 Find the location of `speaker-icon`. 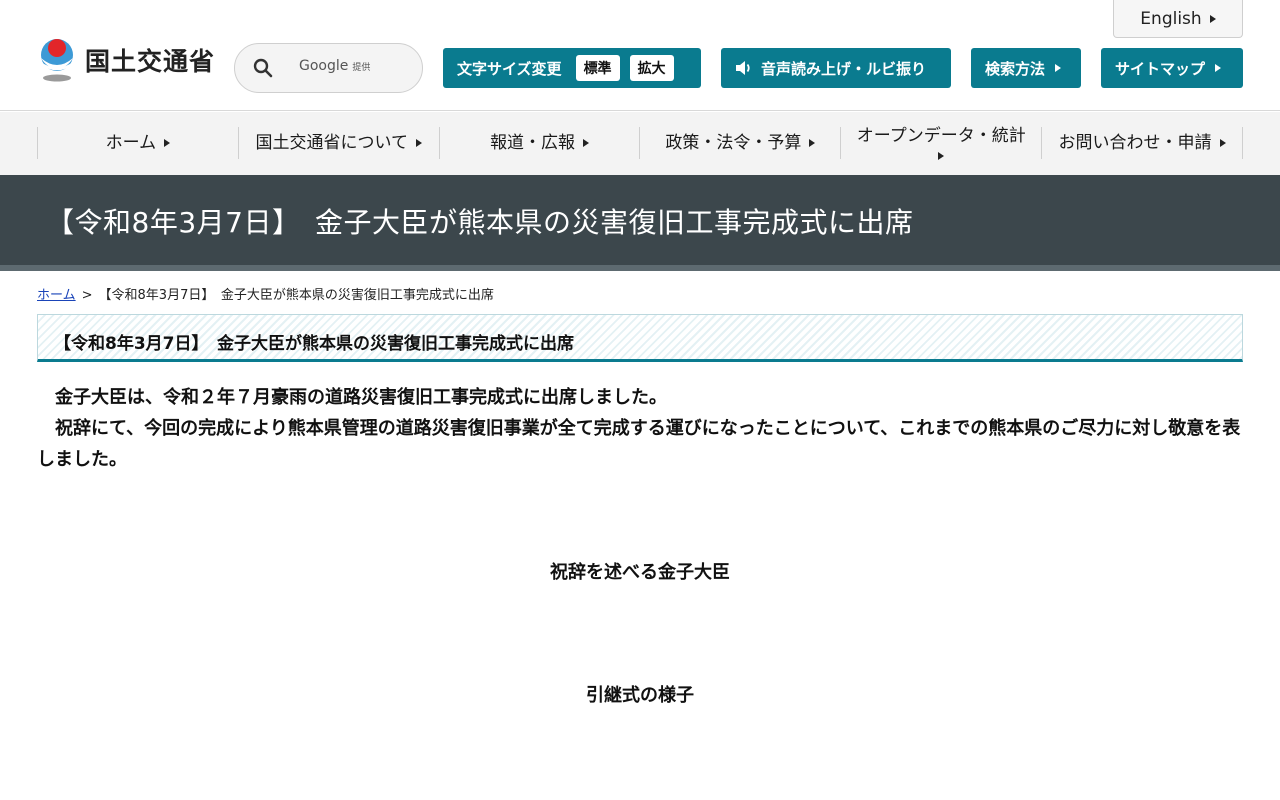

speaker-icon is located at coordinates (743, 68).